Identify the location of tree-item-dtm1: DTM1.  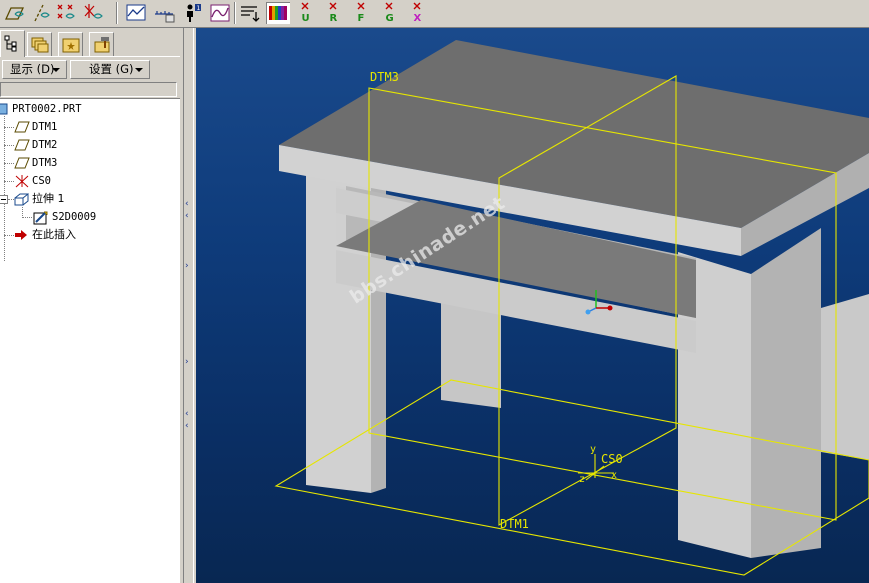
(89, 127).